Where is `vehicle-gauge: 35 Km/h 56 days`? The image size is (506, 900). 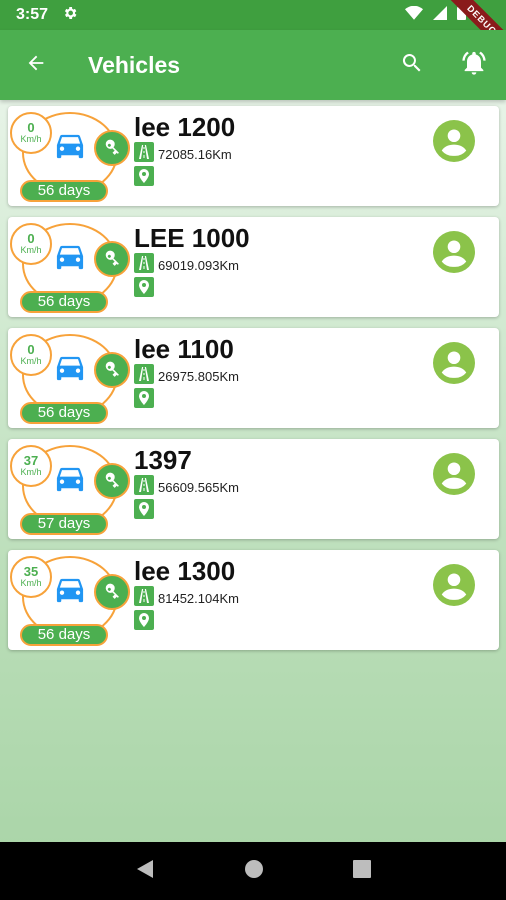
vehicle-gauge: 35 Km/h 56 days is located at coordinates (71, 600).